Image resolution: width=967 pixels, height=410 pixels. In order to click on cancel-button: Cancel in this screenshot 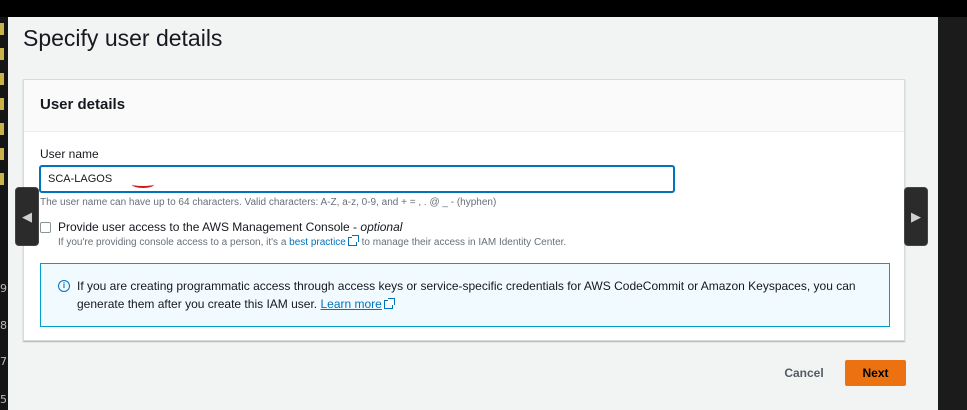, I will do `click(804, 373)`.